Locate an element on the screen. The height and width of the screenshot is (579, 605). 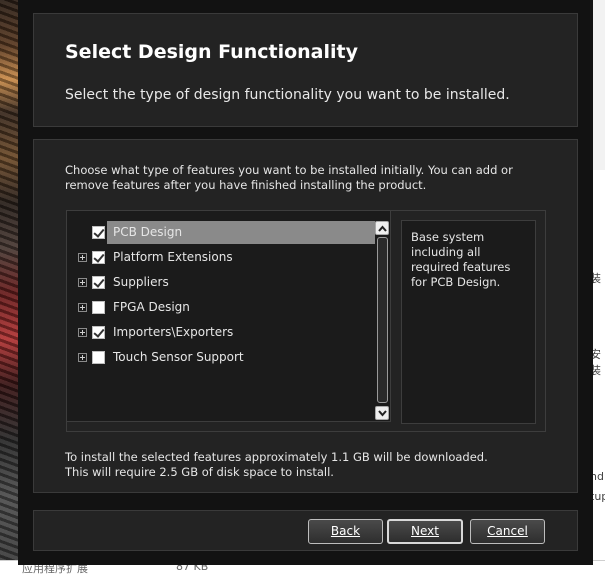
feature-label: FPGA Design is located at coordinates (151, 307).